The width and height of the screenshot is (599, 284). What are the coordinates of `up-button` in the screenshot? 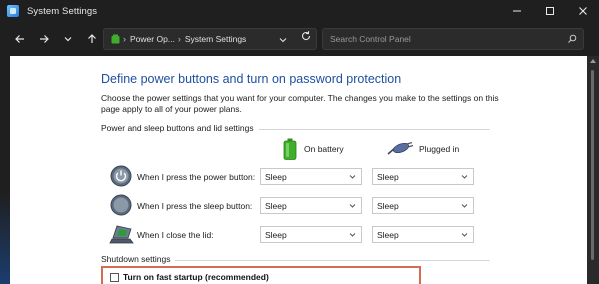 It's located at (92, 39).